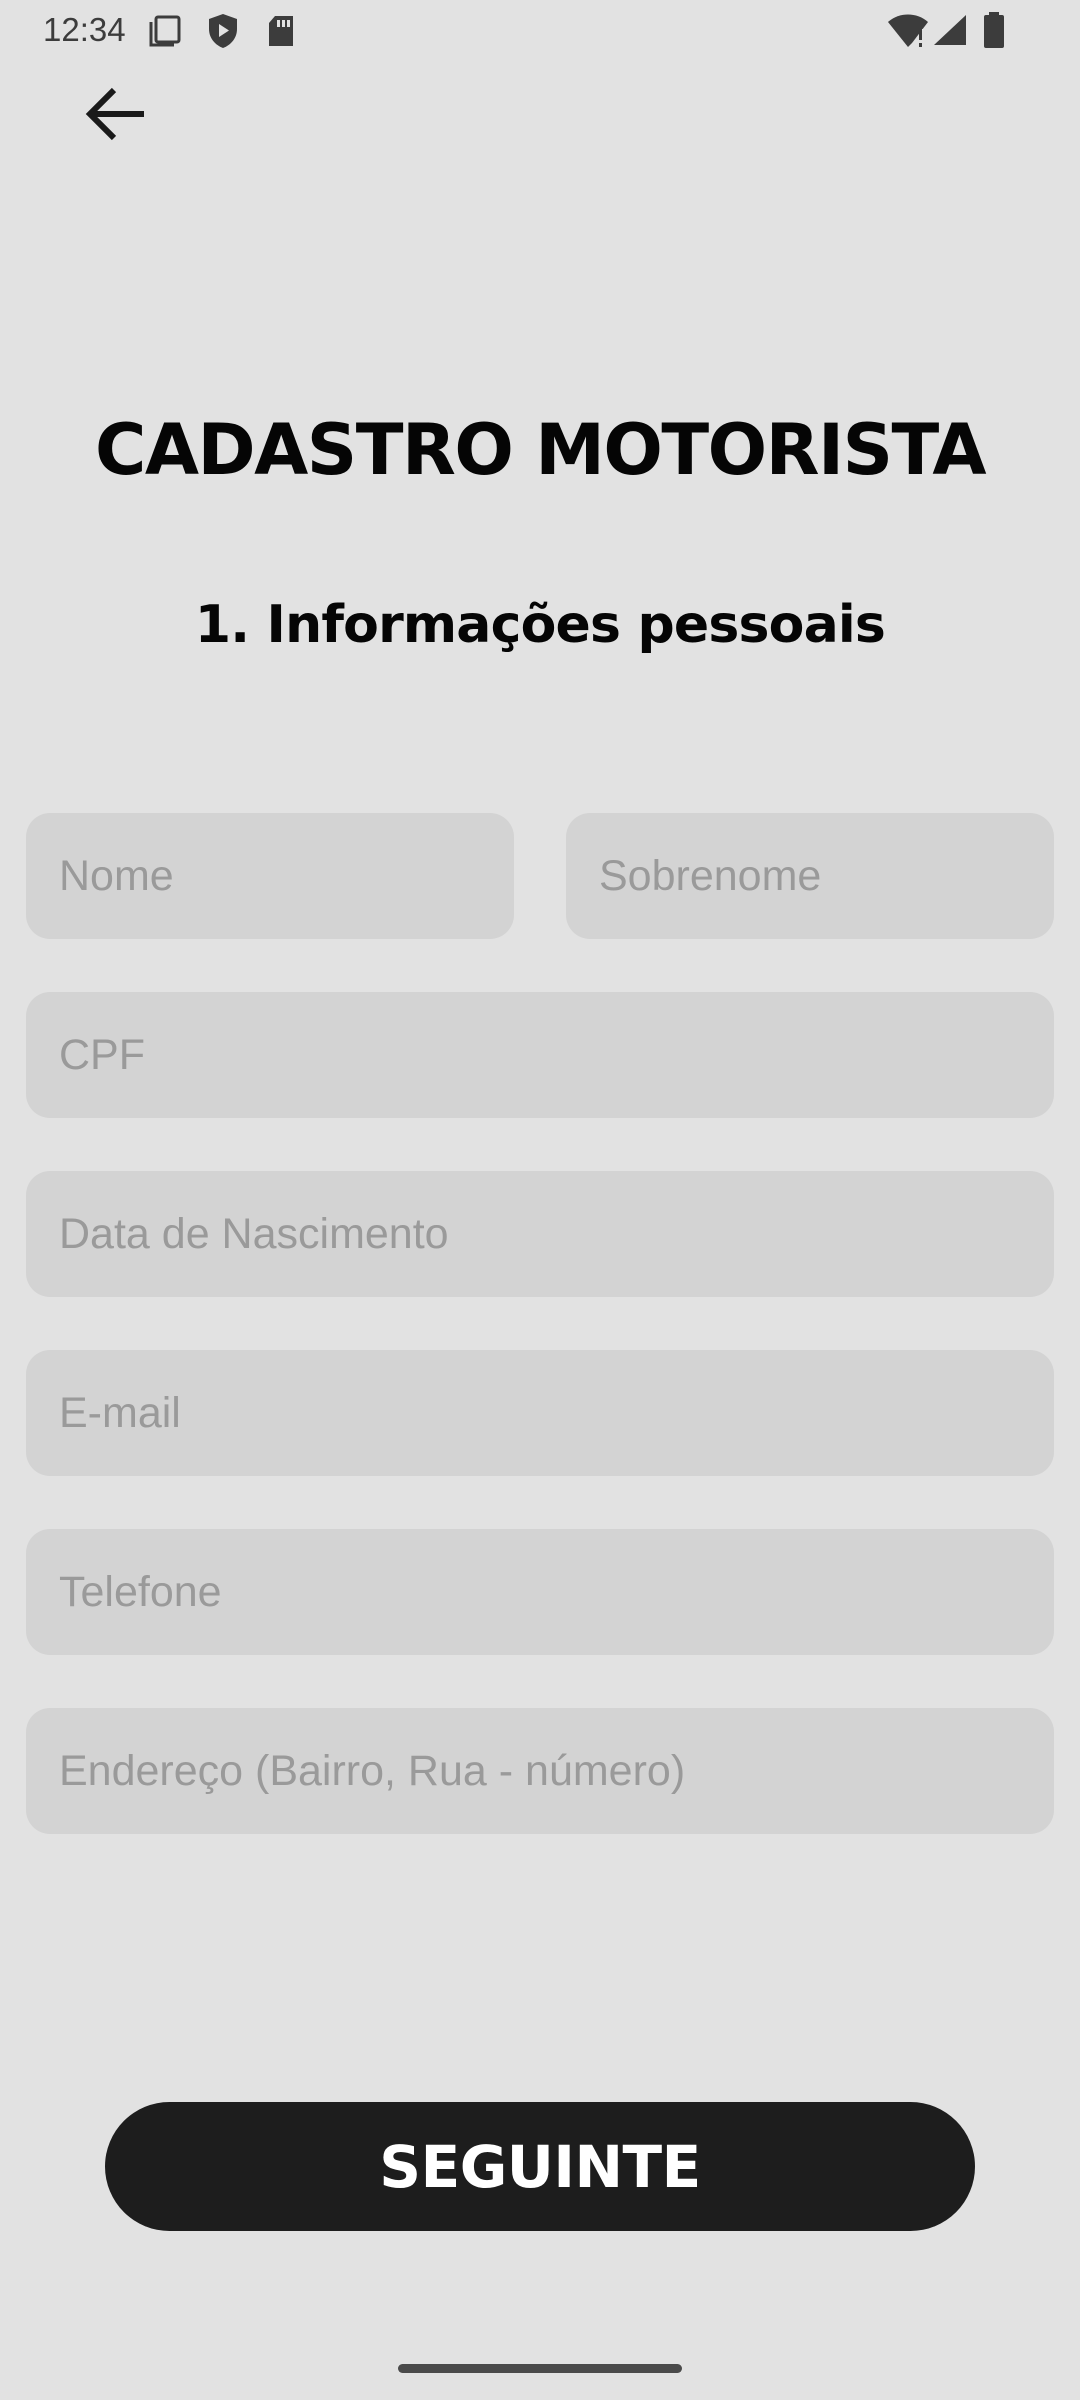  What do you see at coordinates (540, 31) in the screenshot?
I see `status-bar: 12:34` at bounding box center [540, 31].